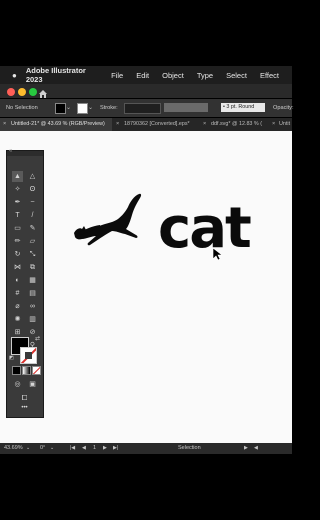 This screenshot has height=520, width=320. I want to click on previous-artboard-icon: ◀, so click(84, 448).